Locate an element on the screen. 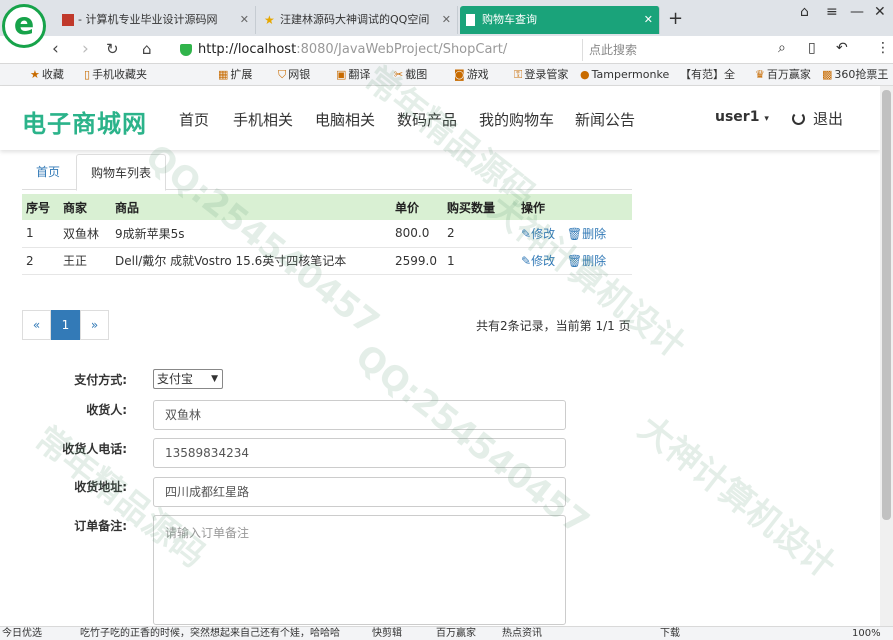  col-header: 购买数量 is located at coordinates (480, 207).